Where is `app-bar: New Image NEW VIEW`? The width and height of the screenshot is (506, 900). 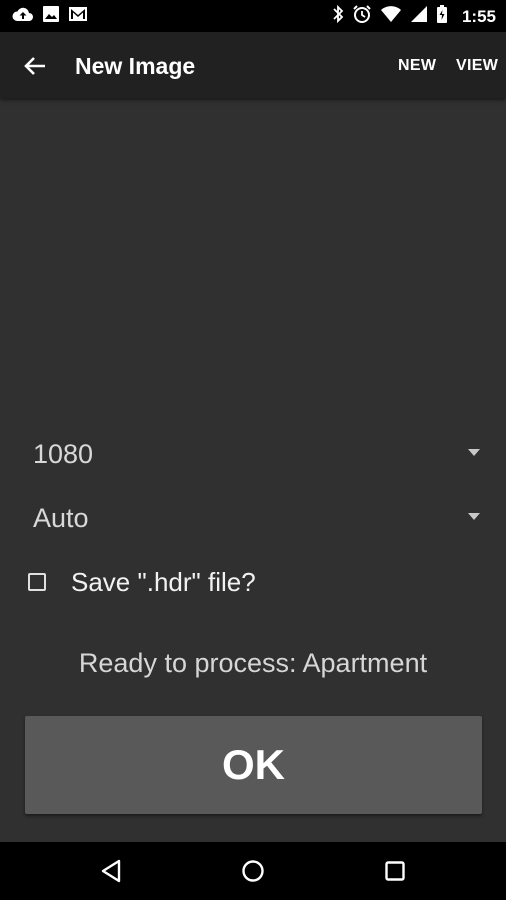 app-bar: New Image NEW VIEW is located at coordinates (253, 65).